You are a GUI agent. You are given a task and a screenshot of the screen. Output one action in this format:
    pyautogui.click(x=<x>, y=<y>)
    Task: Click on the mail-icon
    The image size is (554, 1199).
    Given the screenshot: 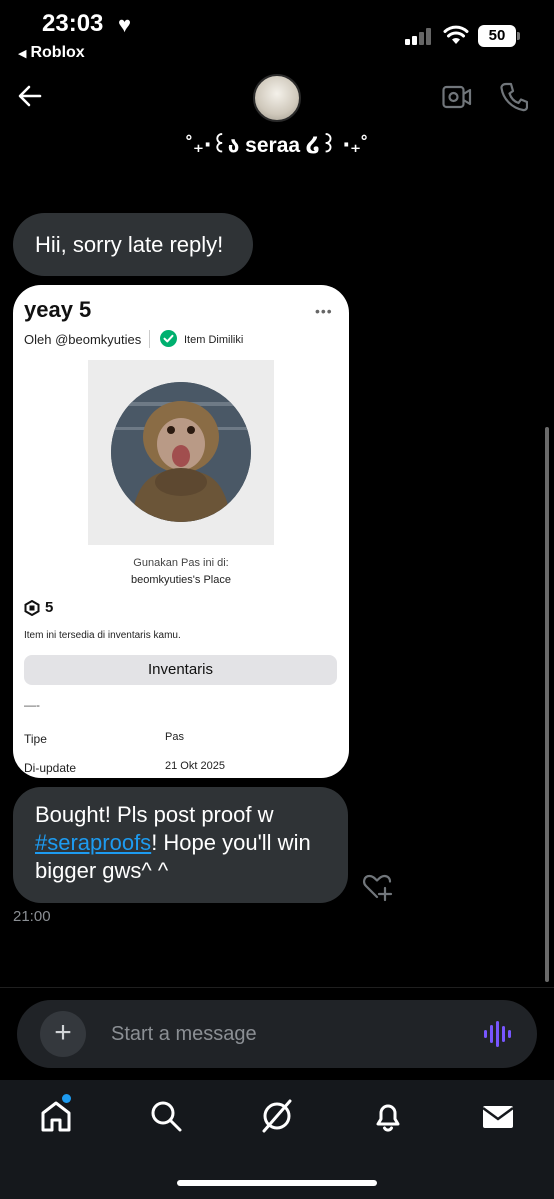 What is the action you would take?
    pyautogui.click(x=498, y=1116)
    